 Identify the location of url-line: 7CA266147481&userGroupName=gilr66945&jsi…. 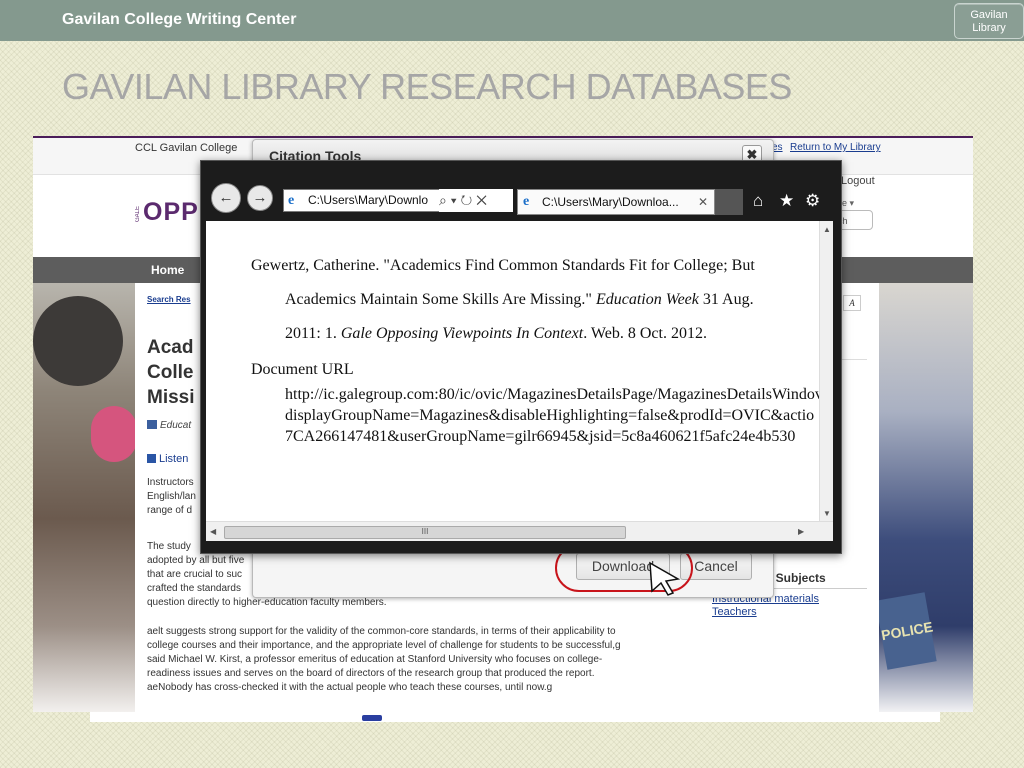
(540, 436).